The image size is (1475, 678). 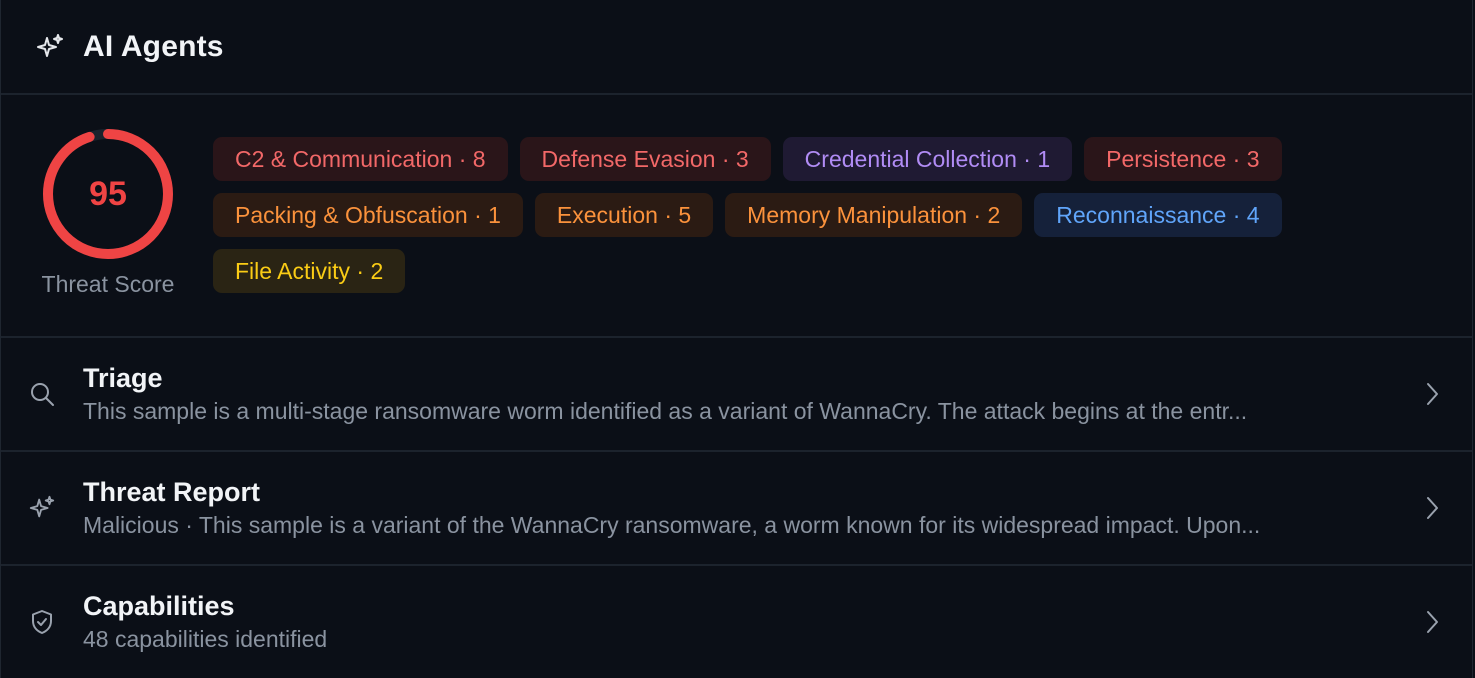 I want to click on tag-execution: Execution · 5, so click(x=624, y=215).